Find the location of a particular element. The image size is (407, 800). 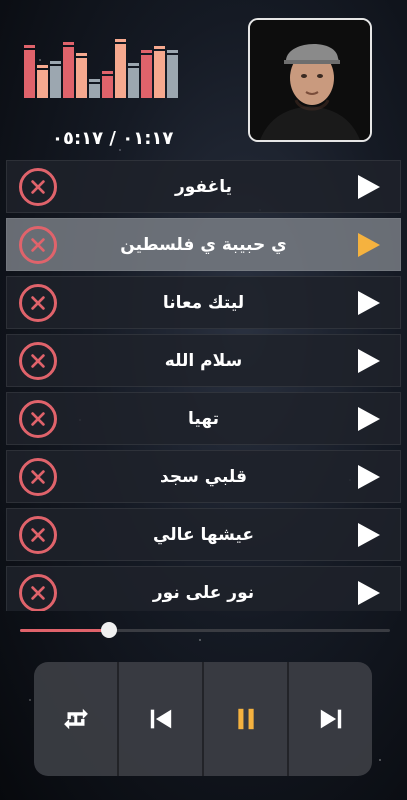

next-icon is located at coordinates (330, 719).